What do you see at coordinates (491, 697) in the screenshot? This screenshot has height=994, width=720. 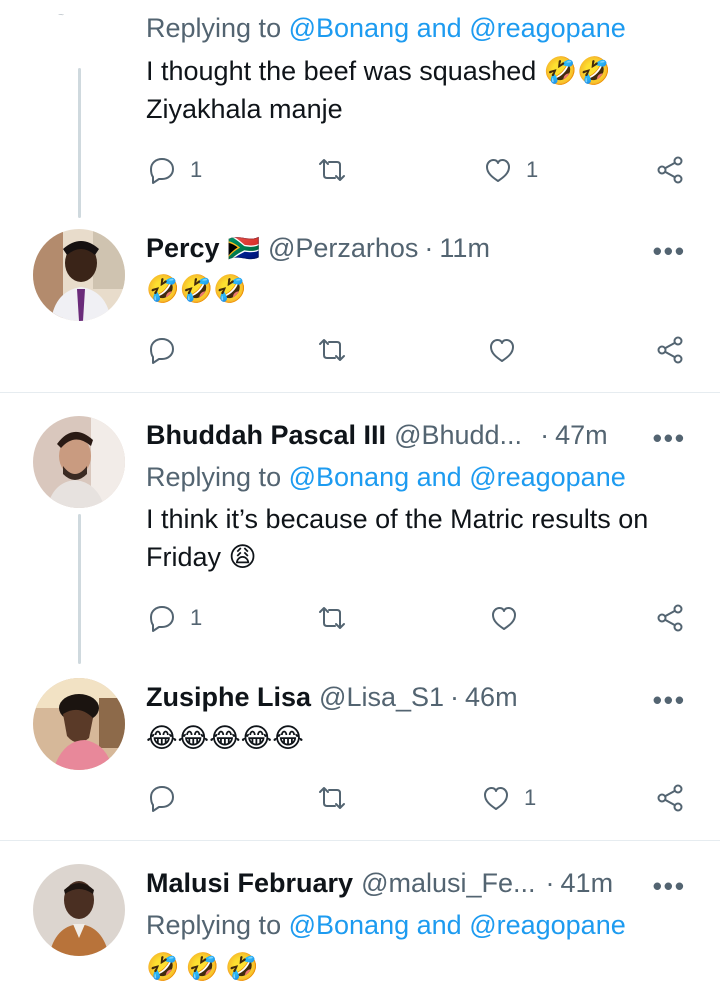 I see `timestamp: 46m` at bounding box center [491, 697].